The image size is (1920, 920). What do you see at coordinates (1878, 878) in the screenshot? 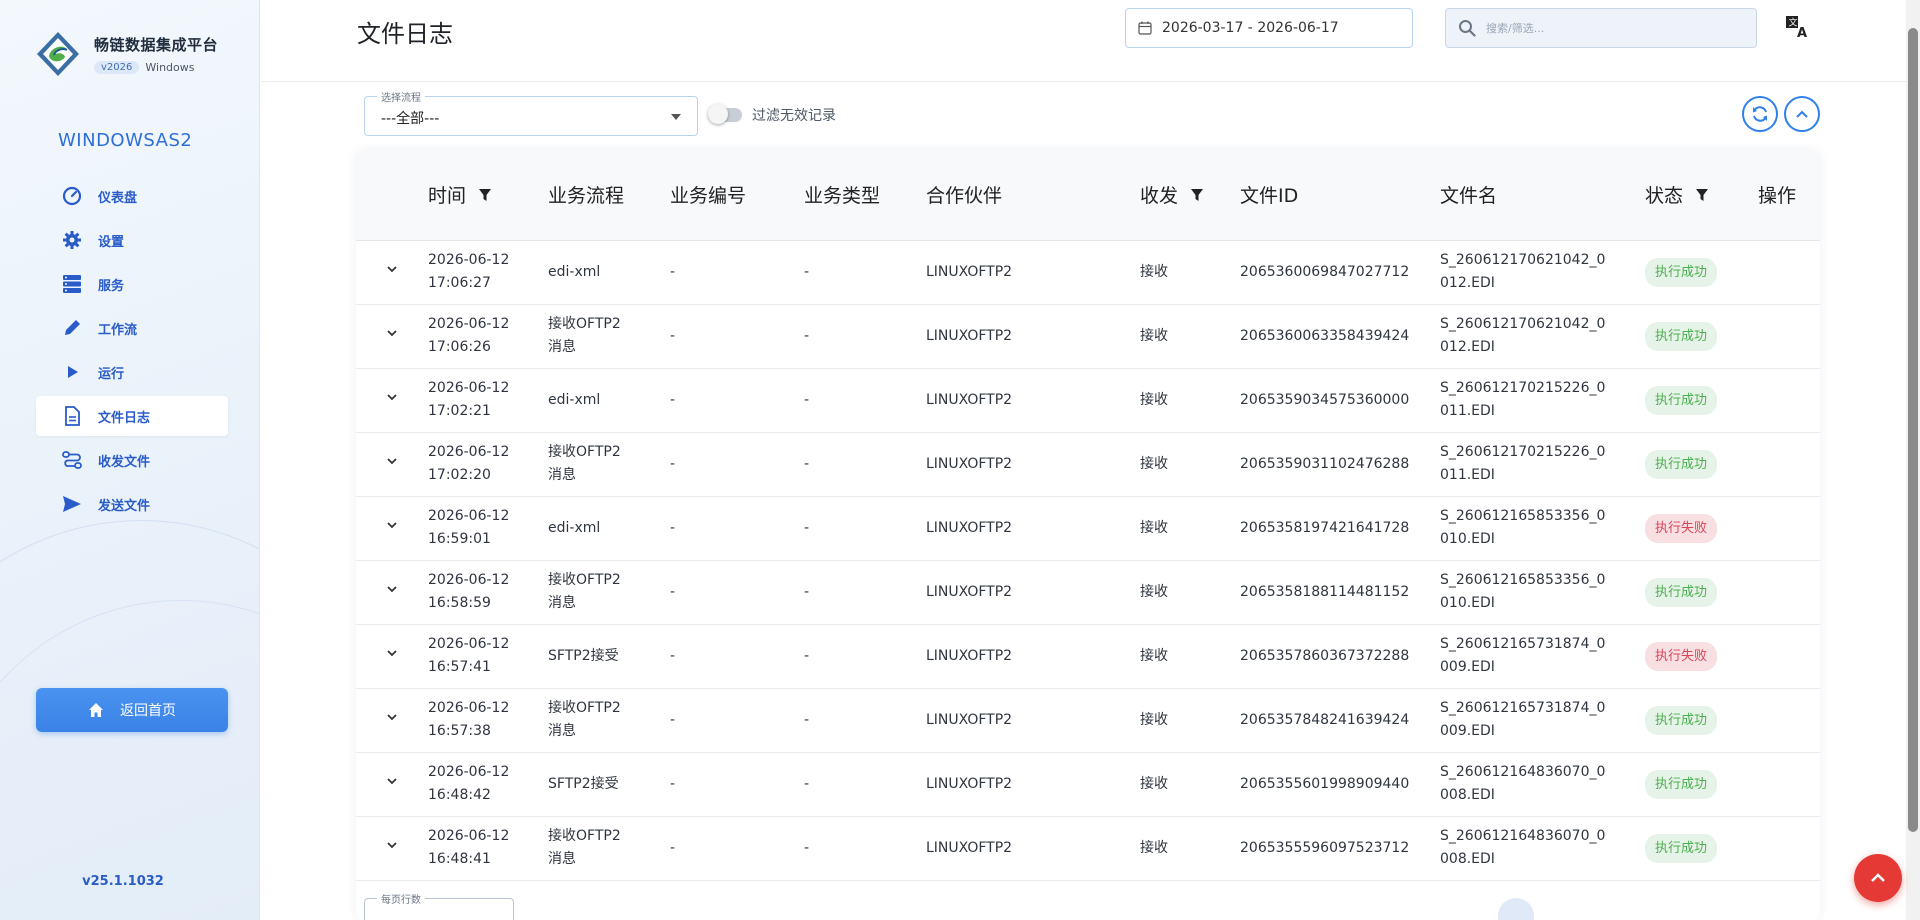
I see `scroll-to-top-button` at bounding box center [1878, 878].